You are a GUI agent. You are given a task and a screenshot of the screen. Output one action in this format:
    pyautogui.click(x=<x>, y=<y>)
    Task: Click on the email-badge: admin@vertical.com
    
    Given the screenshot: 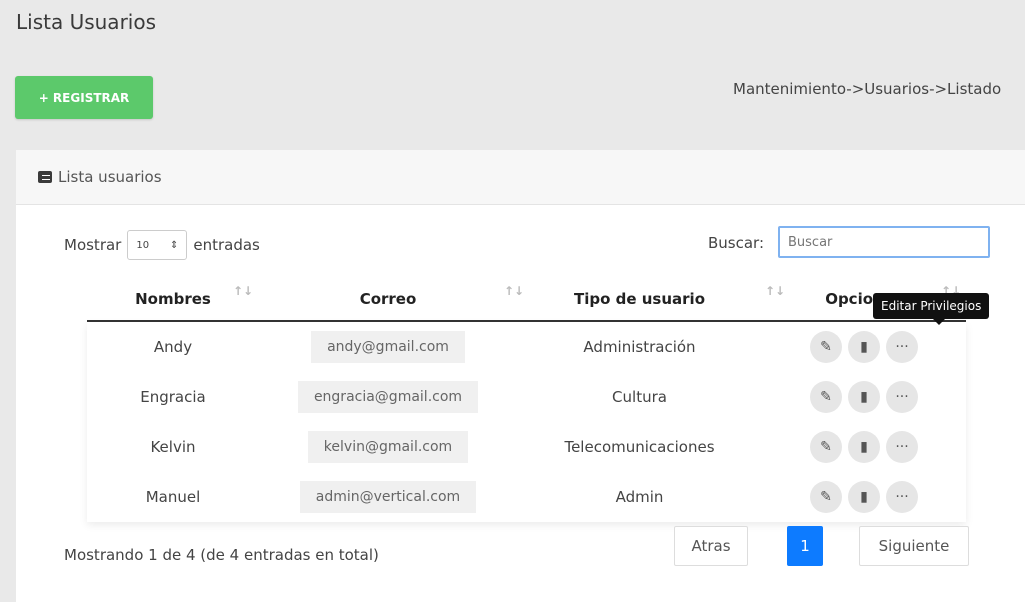 What is the action you would take?
    pyautogui.click(x=388, y=497)
    